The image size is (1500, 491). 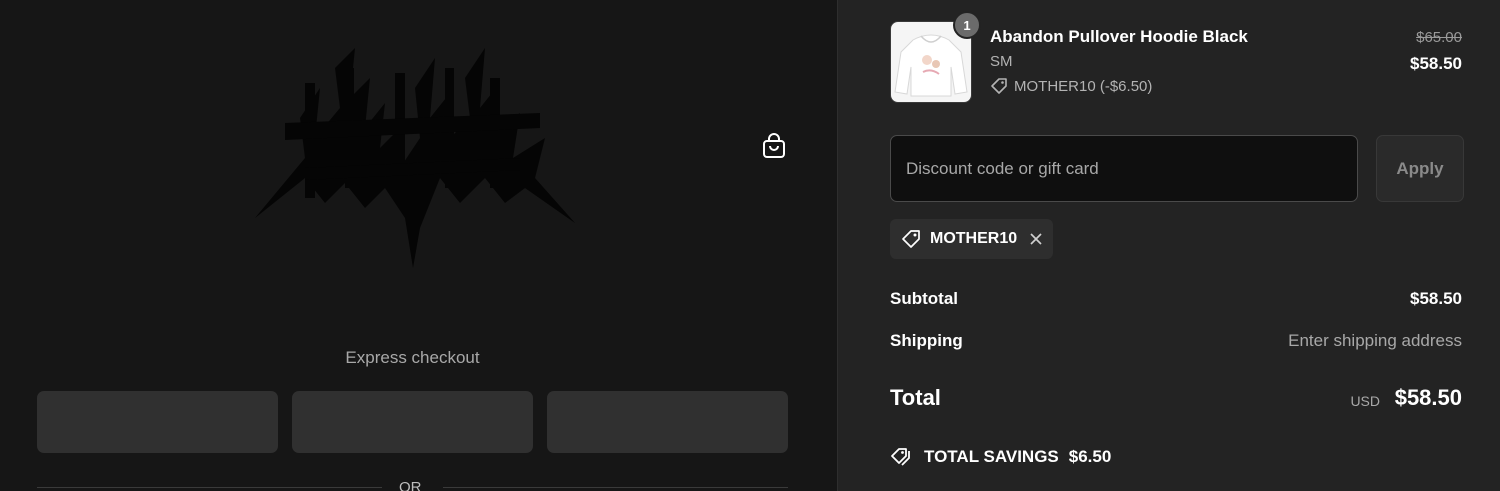 I want to click on tags-icon, so click(x=900, y=457).